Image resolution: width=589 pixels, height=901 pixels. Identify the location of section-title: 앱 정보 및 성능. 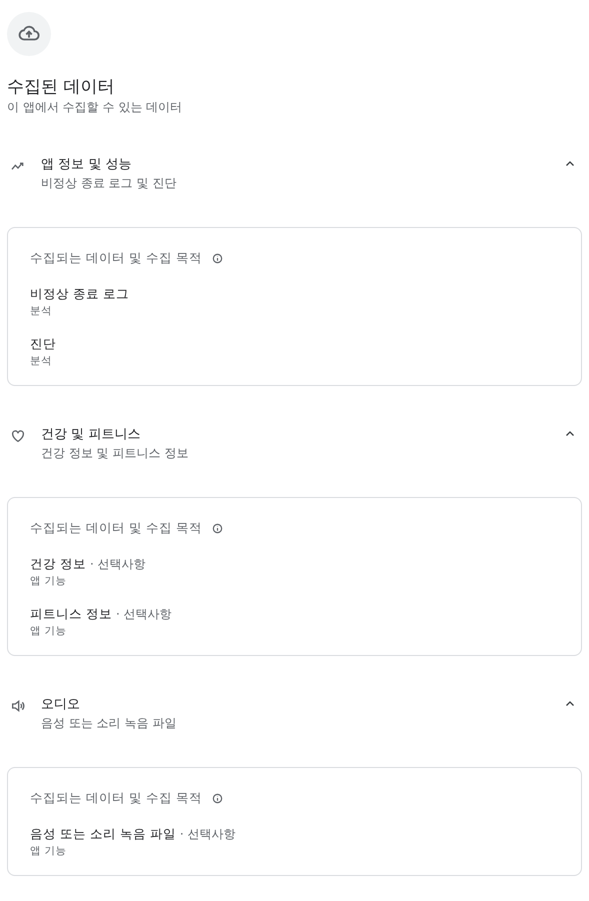
(86, 165).